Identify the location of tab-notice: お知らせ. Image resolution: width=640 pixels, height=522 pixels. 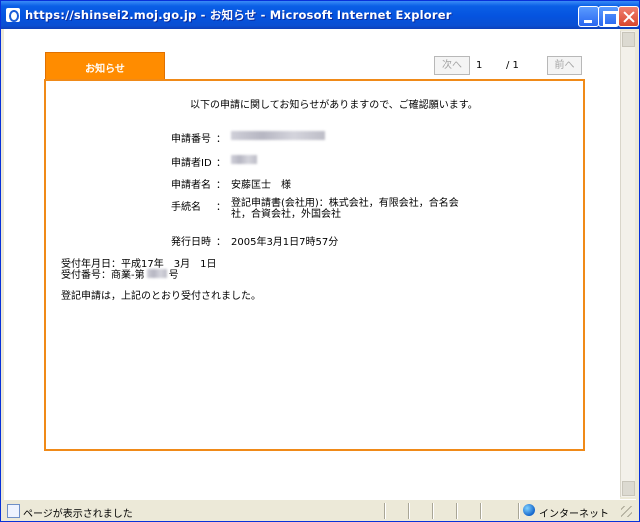
(105, 66).